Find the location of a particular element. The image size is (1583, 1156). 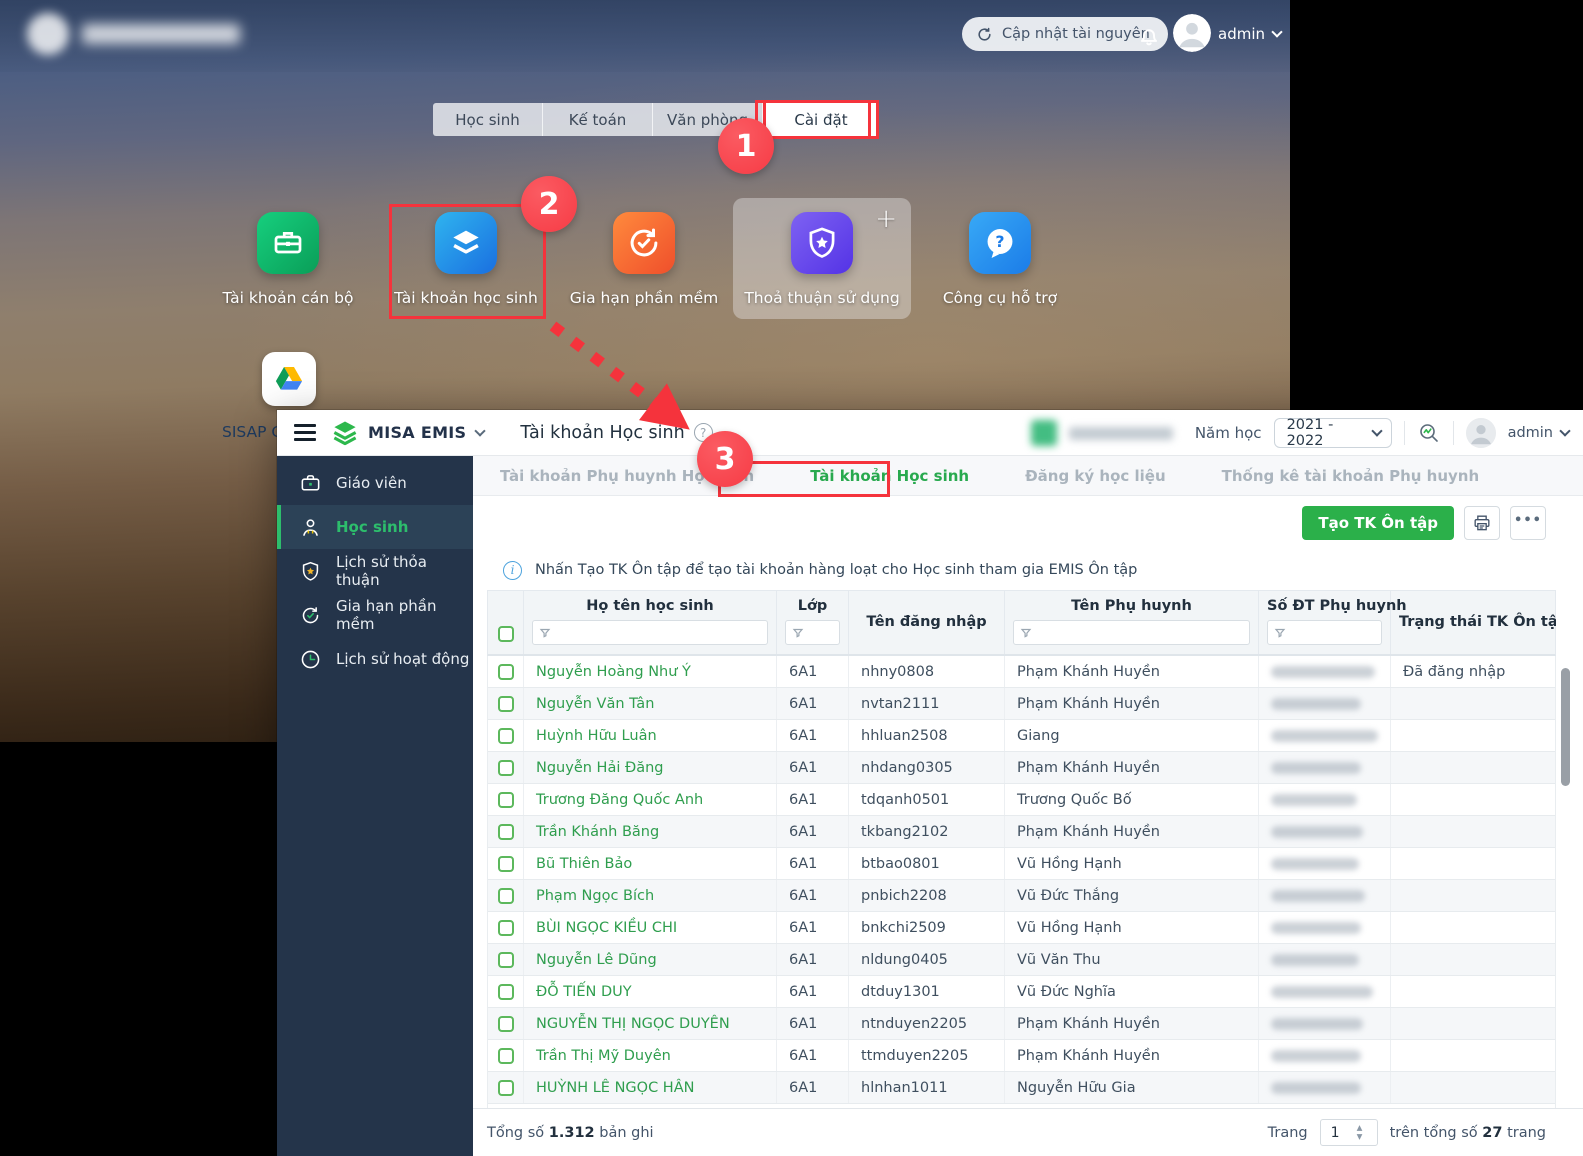

print-button is located at coordinates (1482, 523).